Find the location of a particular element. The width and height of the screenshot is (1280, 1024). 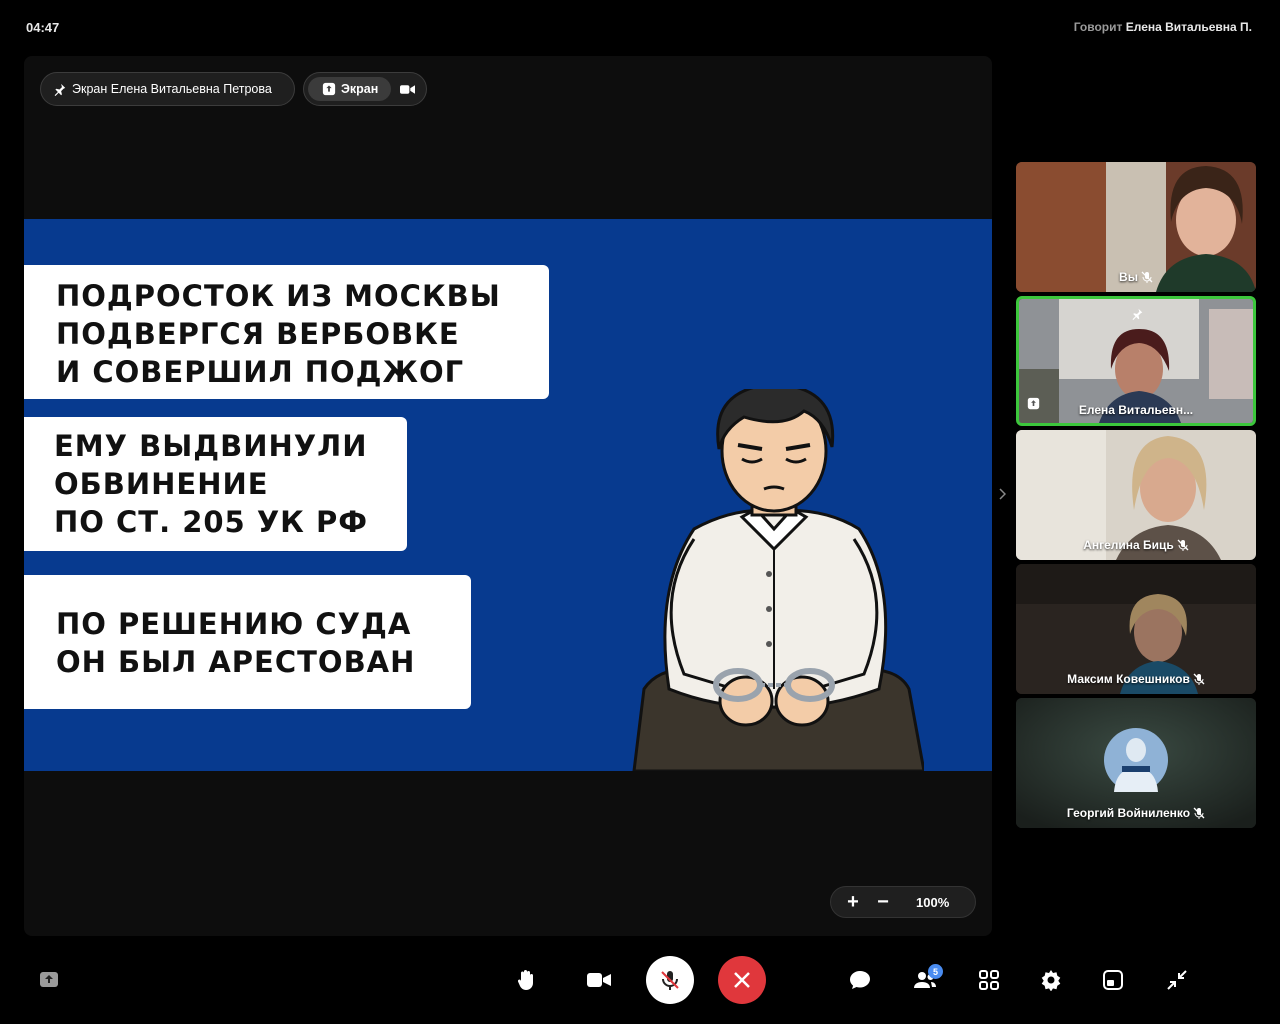

slide-text-line: Подросток из Москвы is located at coordinates (278, 296).